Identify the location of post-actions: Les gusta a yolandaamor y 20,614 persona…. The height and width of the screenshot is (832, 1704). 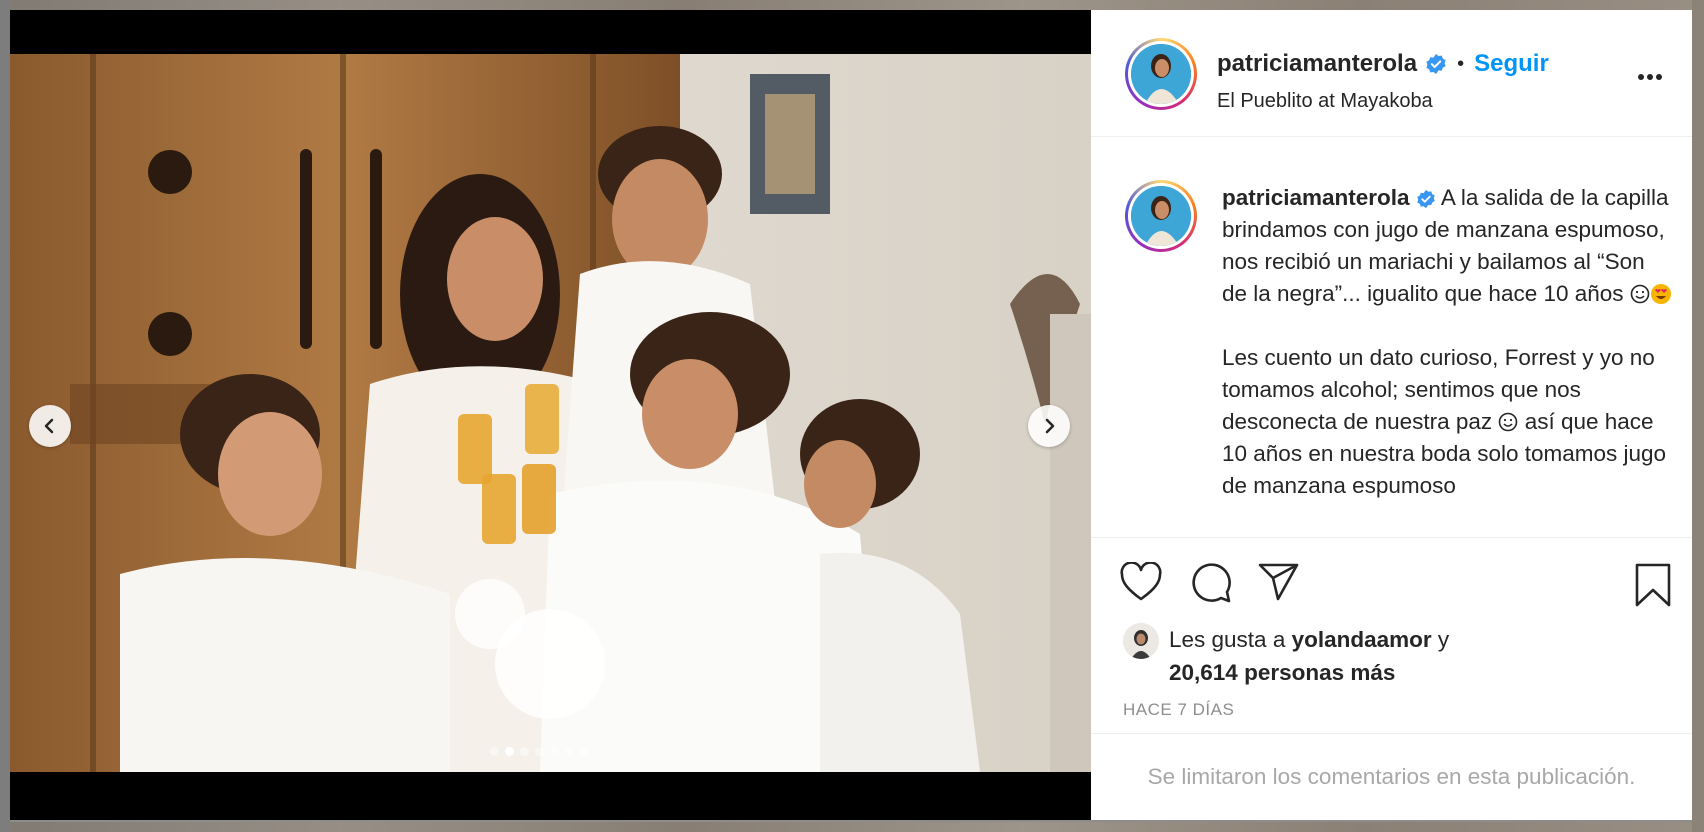
(1391, 635).